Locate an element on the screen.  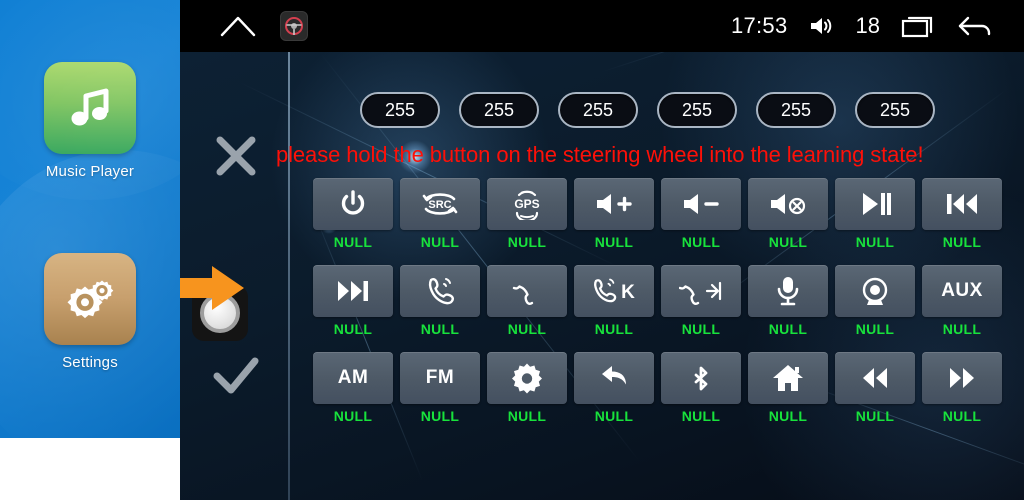
close-x-icon is located at coordinates (236, 156).